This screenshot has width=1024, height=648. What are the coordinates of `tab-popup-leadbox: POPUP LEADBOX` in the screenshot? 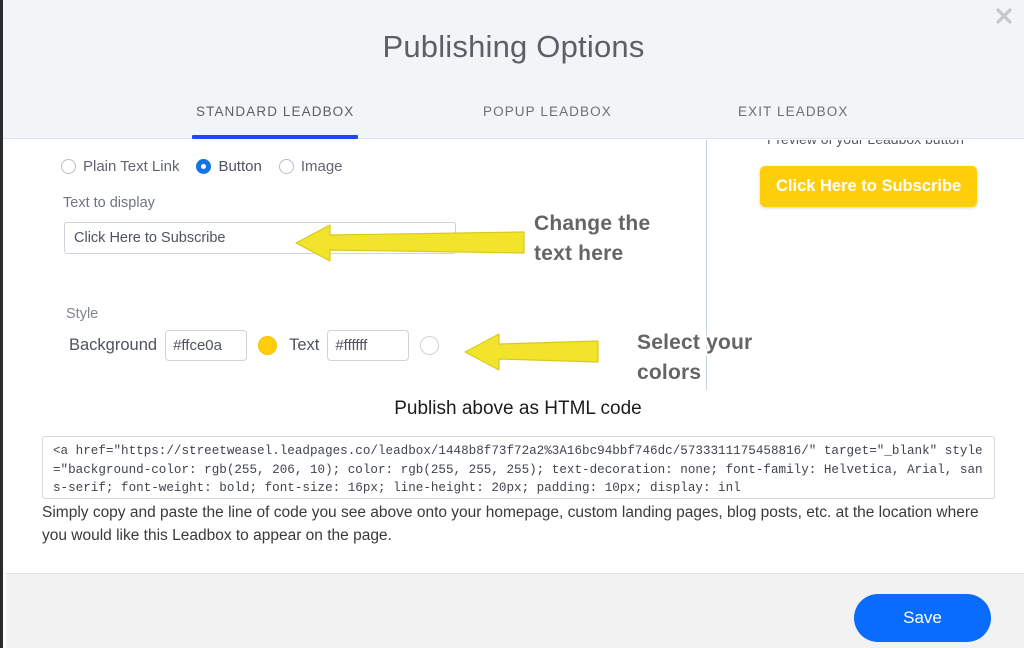 It's located at (547, 121).